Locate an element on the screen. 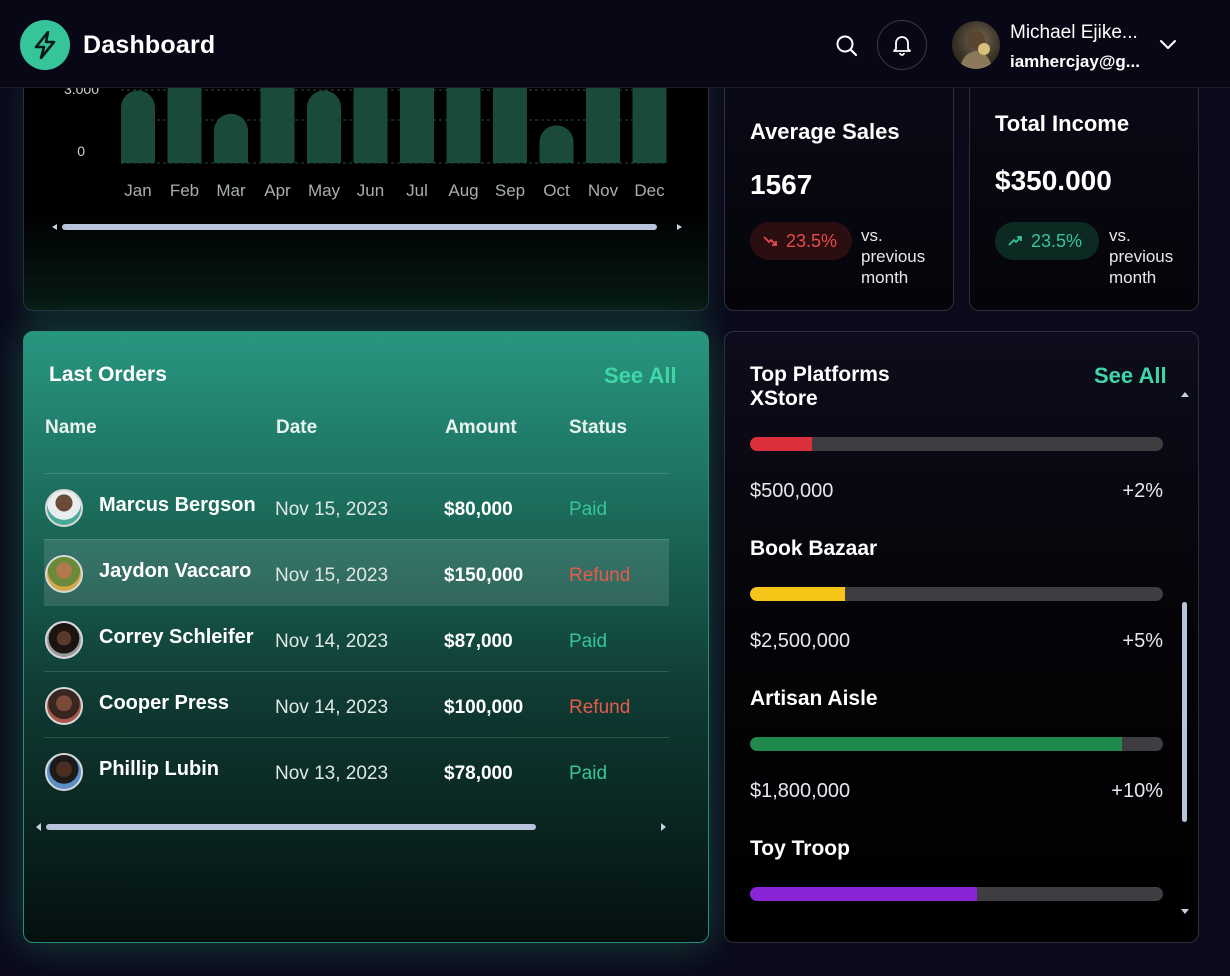 This screenshot has width=1230, height=976. platform-name: Book Bazaar is located at coordinates (814, 548).